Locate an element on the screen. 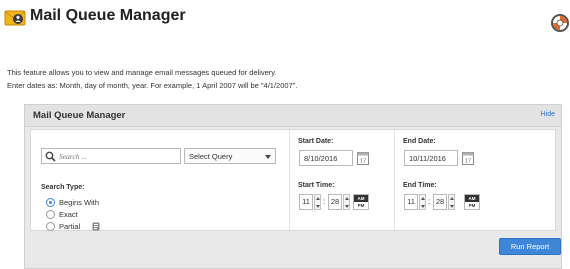  panel-title: Mail Queue Manager is located at coordinates (79, 115).